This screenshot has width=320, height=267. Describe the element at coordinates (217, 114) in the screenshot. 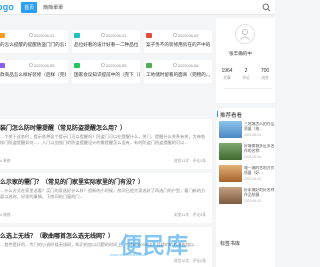

I see `section-marker` at that location.